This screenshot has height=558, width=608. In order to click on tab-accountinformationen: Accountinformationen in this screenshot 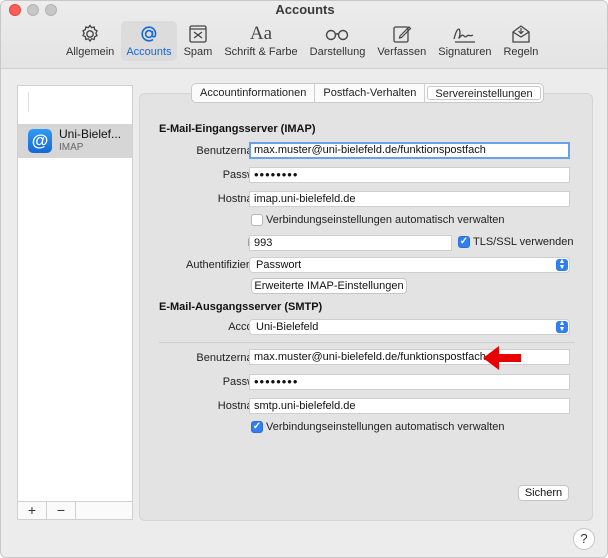, I will do `click(254, 93)`.